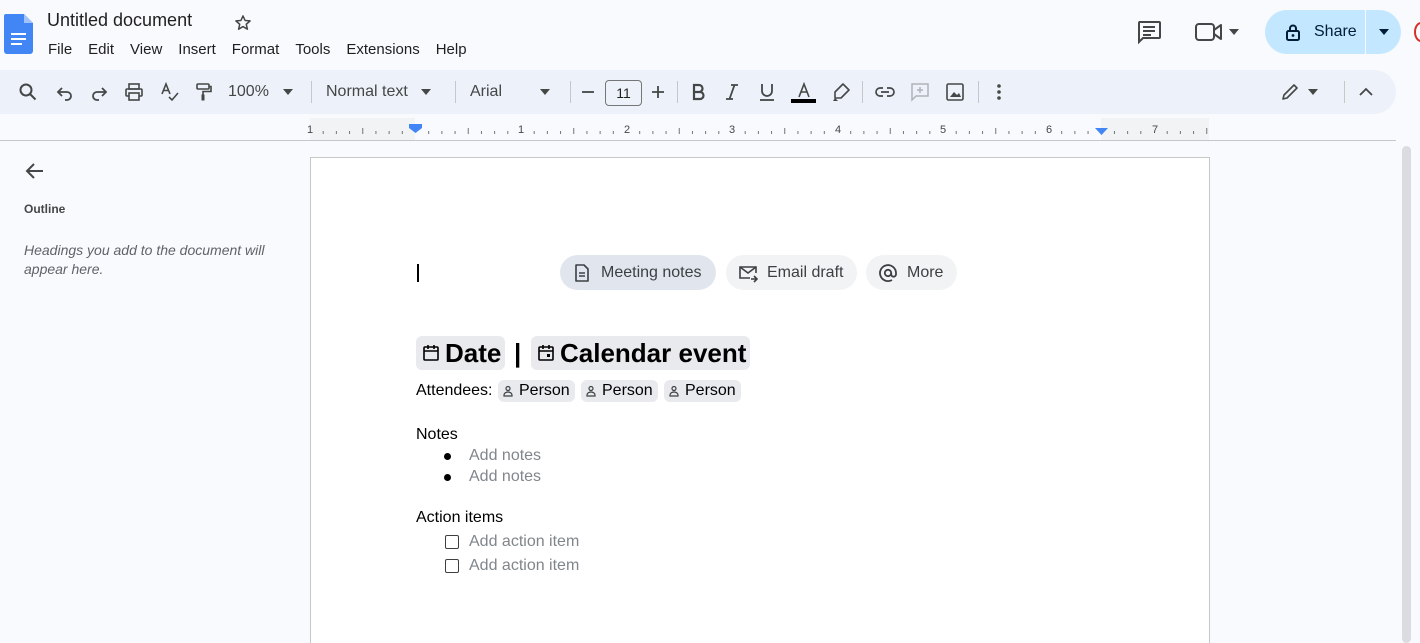  What do you see at coordinates (460, 517) in the screenshot?
I see `action-items-label: Action items` at bounding box center [460, 517].